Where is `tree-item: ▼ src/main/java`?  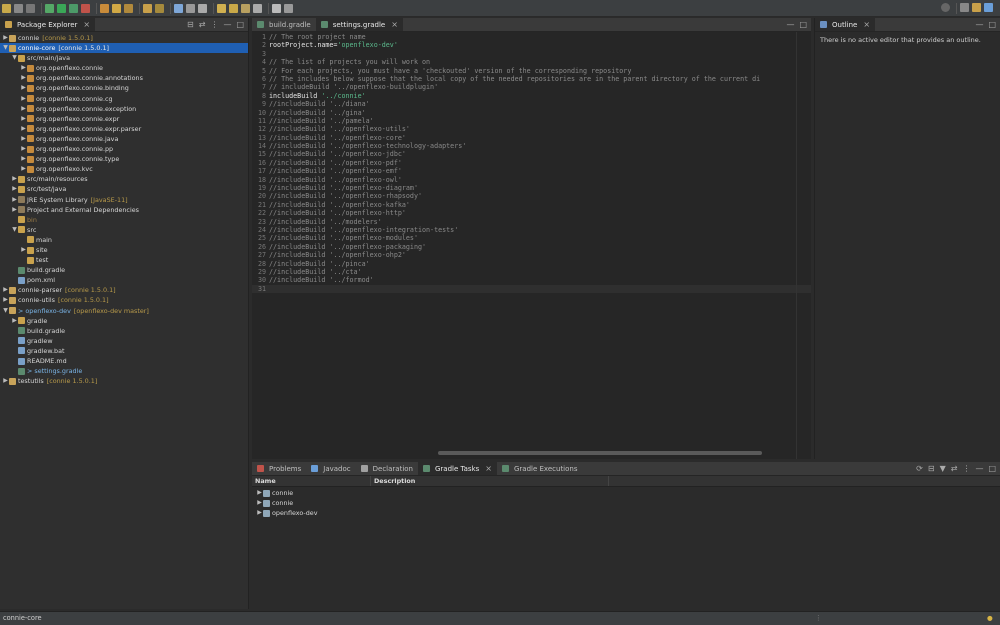 tree-item: ▼ src/main/java is located at coordinates (124, 58).